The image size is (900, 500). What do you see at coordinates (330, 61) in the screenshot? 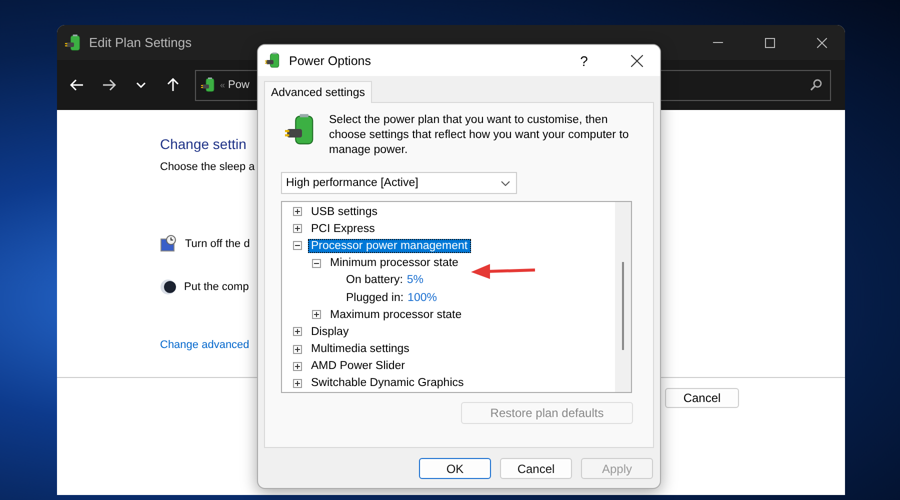
I see `dialog-title: Power Options` at bounding box center [330, 61].